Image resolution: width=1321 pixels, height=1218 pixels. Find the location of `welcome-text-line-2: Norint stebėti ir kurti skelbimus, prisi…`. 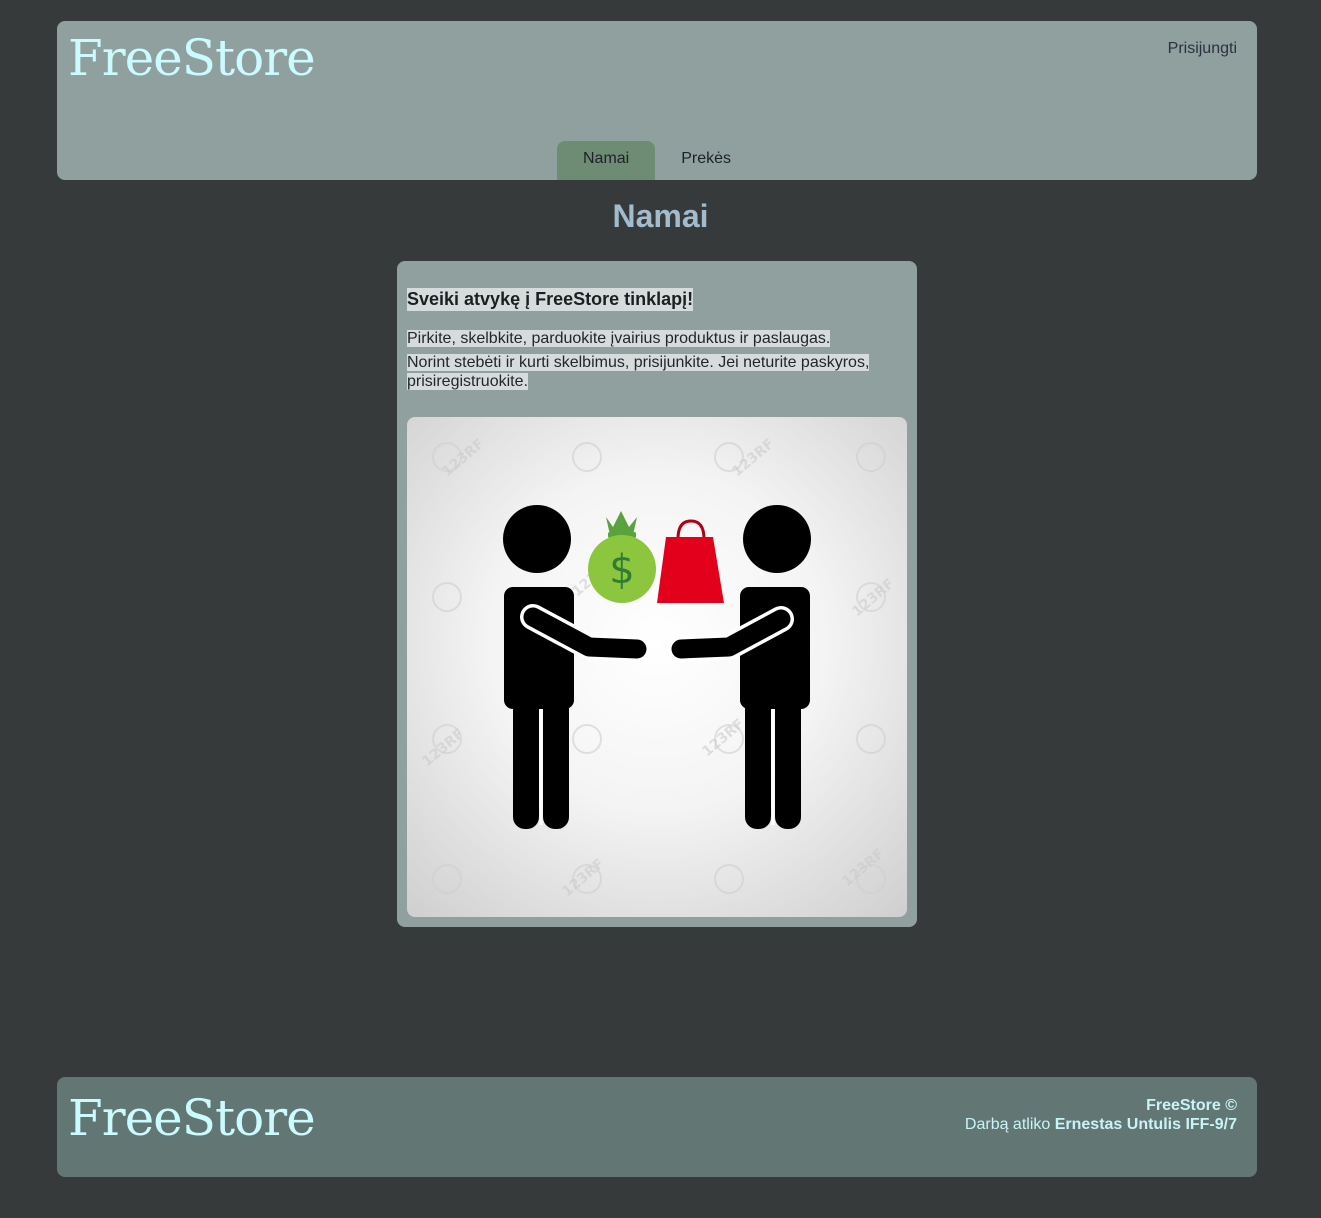

welcome-text-line-2: Norint stebėti ir kurti skelbimus, prisi… is located at coordinates (638, 372).